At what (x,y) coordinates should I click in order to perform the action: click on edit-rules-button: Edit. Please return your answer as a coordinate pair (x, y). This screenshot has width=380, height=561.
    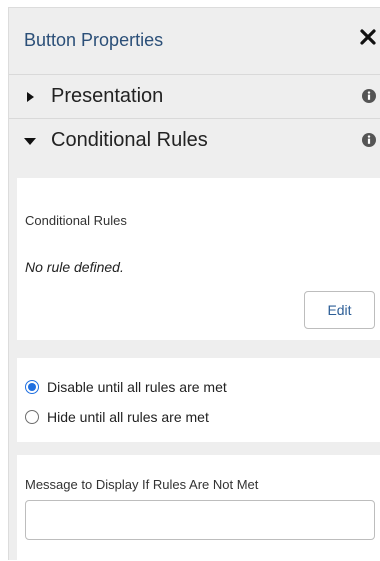
    Looking at the image, I should click on (339, 310).